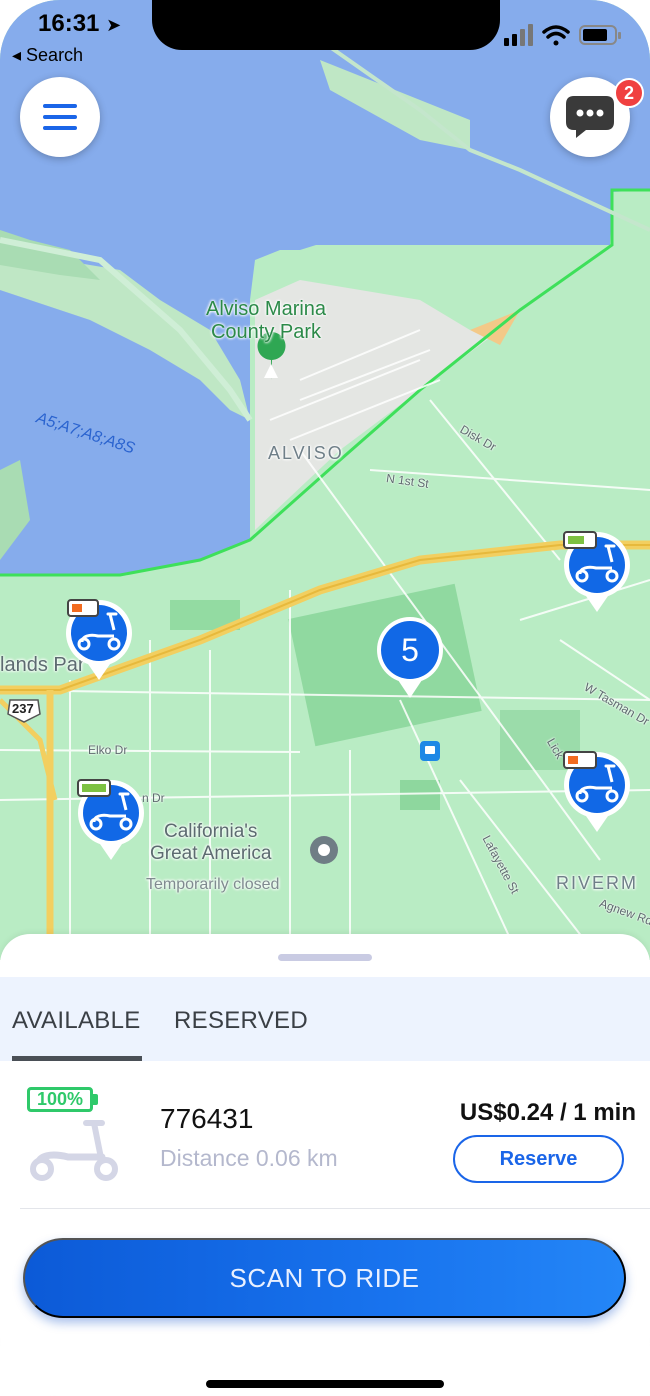  Describe the element at coordinates (324, 1278) in the screenshot. I see `scan-to-ride-button: SCAN TO RIDE` at that location.